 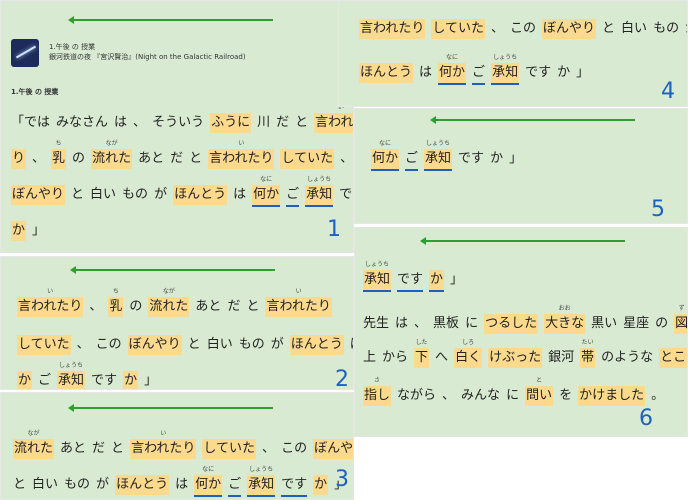 I want to click on p5-line-1: なに 何かごしょうち 承知 ですか」, so click(x=529, y=155).